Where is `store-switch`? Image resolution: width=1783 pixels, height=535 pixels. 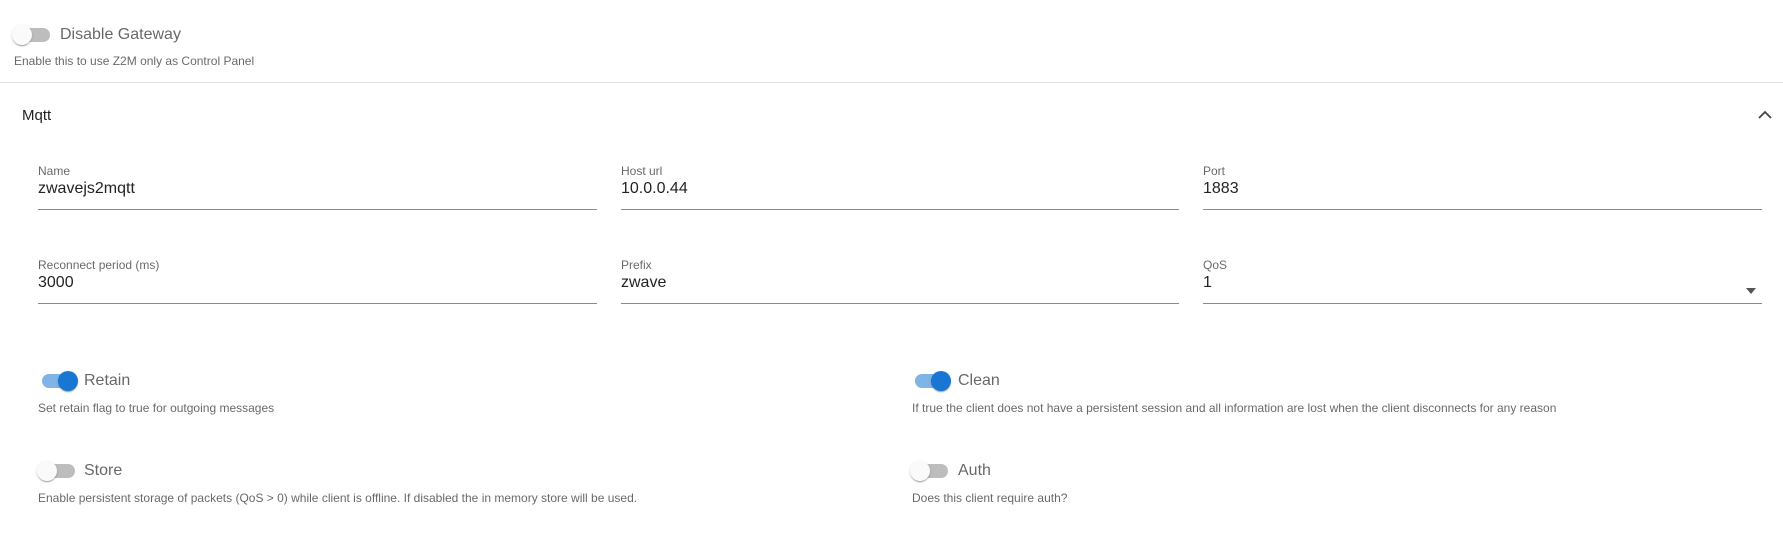
store-switch is located at coordinates (57, 471).